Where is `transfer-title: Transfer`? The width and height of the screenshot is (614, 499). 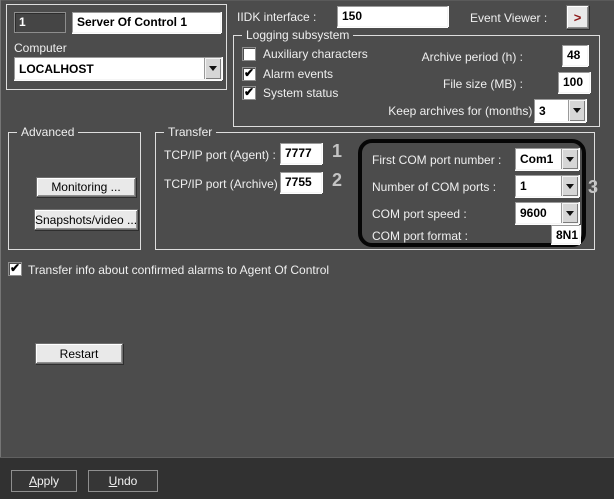 transfer-title: Transfer is located at coordinates (190, 132).